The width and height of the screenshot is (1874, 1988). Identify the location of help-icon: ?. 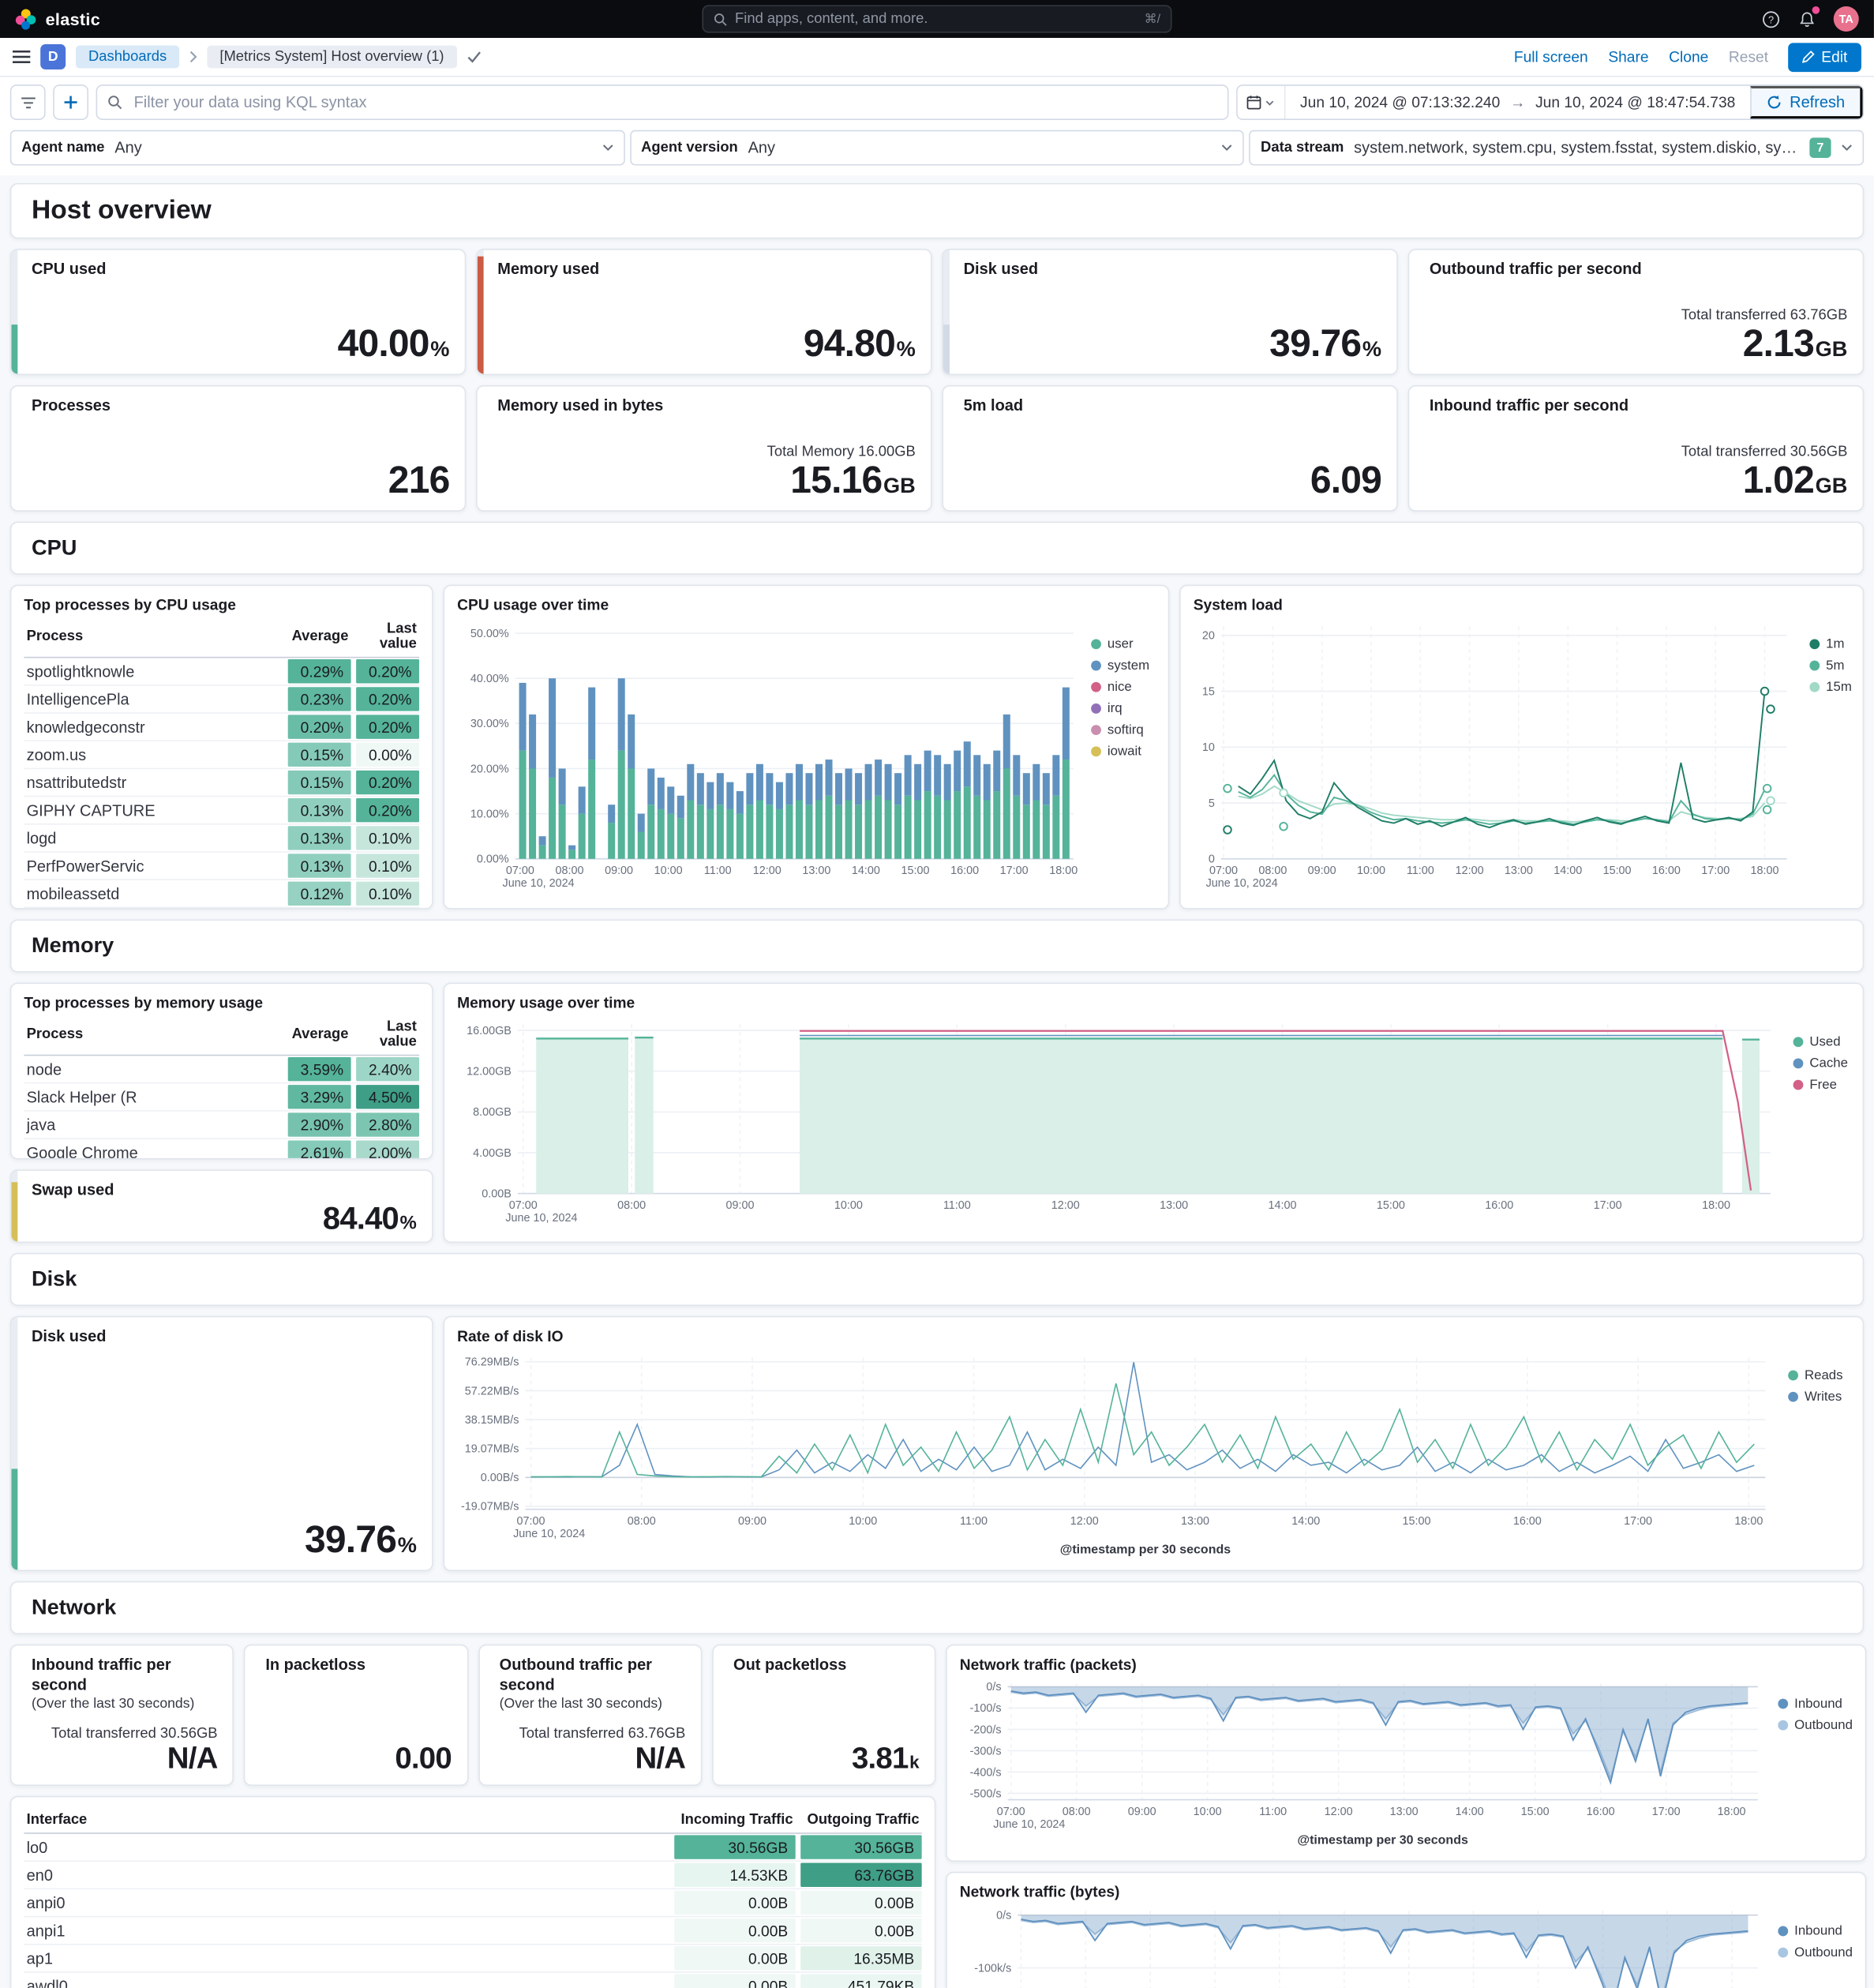
(1770, 19).